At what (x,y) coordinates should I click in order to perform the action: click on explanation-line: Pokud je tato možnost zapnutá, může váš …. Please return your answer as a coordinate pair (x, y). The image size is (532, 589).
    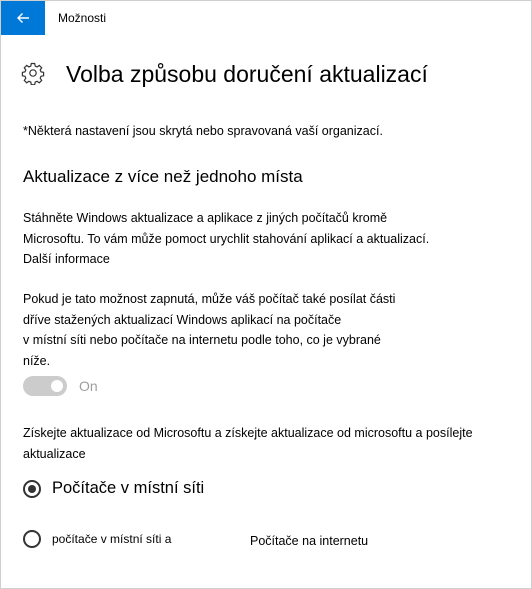
    Looking at the image, I should click on (209, 299).